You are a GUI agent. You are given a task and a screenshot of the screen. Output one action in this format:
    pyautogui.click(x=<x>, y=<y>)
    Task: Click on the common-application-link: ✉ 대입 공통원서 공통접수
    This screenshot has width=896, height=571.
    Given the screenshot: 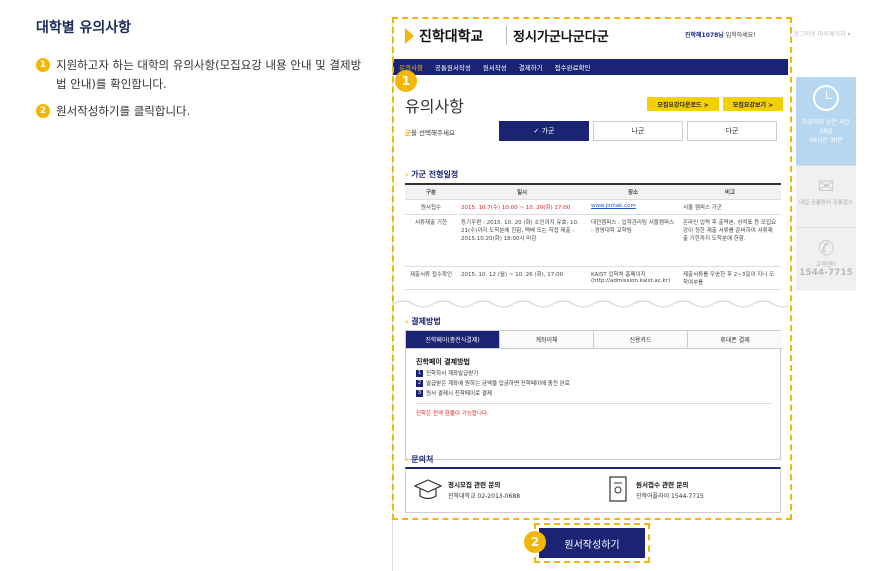 What is the action you would take?
    pyautogui.click(x=826, y=196)
    